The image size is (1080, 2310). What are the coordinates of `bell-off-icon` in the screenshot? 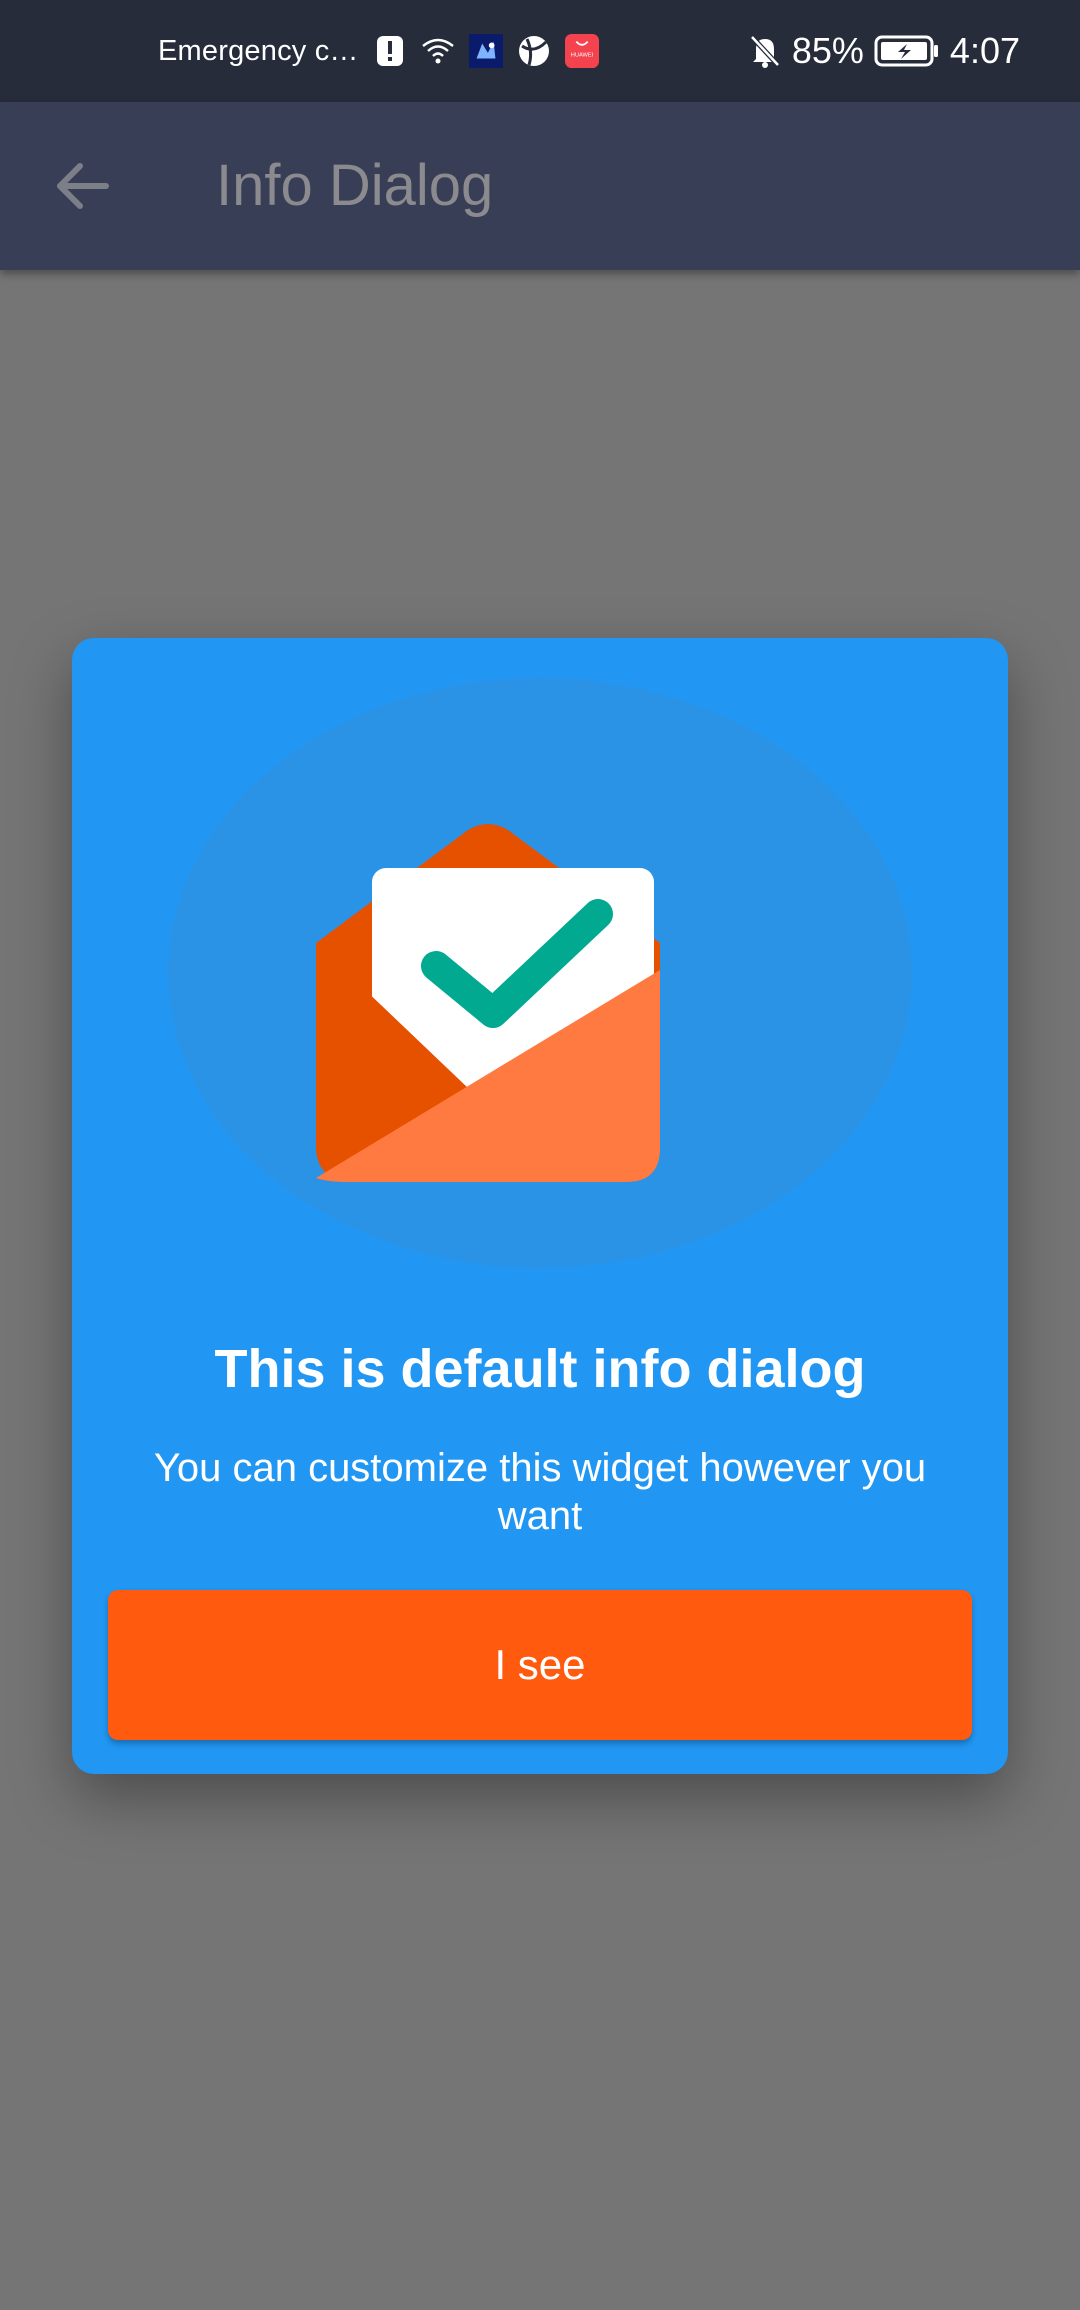 It's located at (765, 51).